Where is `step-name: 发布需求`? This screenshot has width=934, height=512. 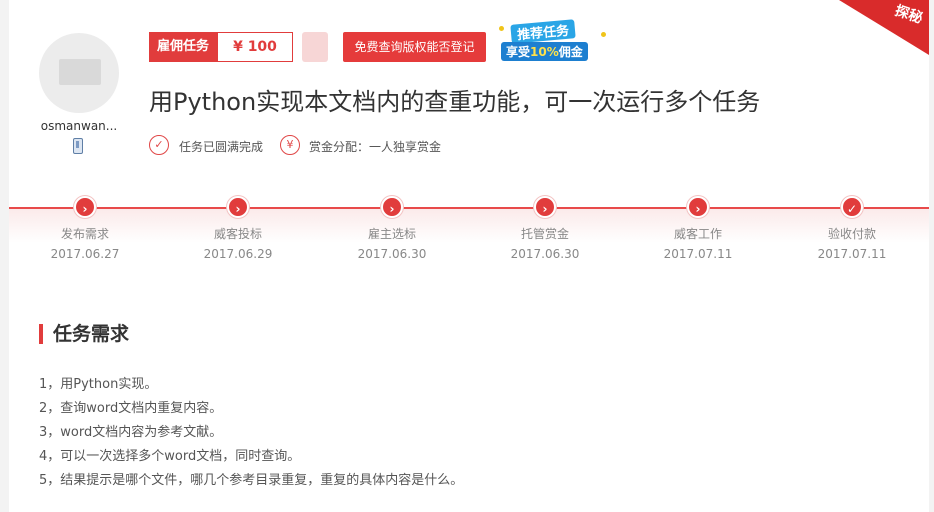 step-name: 发布需求 is located at coordinates (84, 234).